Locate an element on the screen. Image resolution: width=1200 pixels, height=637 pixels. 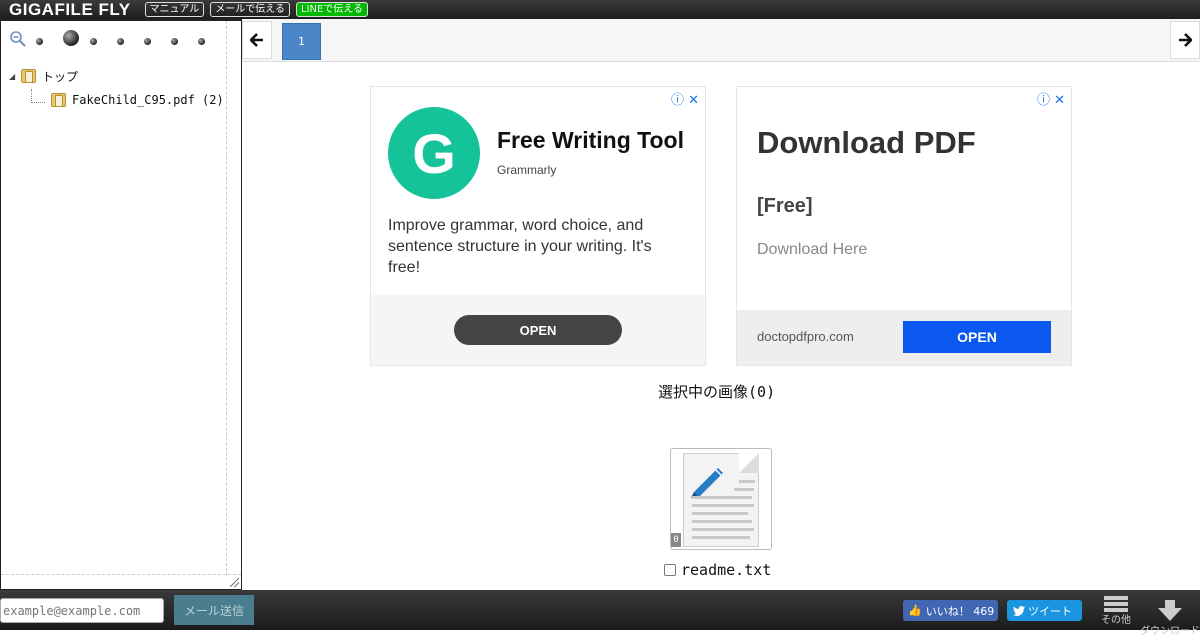
tree-item-pdf: FakeChild_C95.pdf (2) is located at coordinates (116, 100).